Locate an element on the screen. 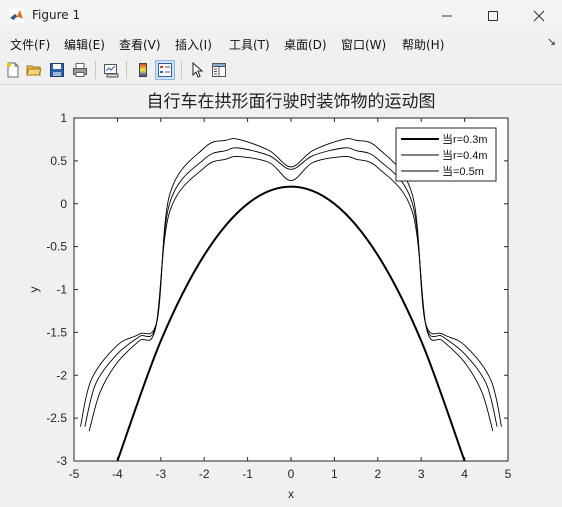 The width and height of the screenshot is (562, 507). x-axis-label: x is located at coordinates (291, 494).